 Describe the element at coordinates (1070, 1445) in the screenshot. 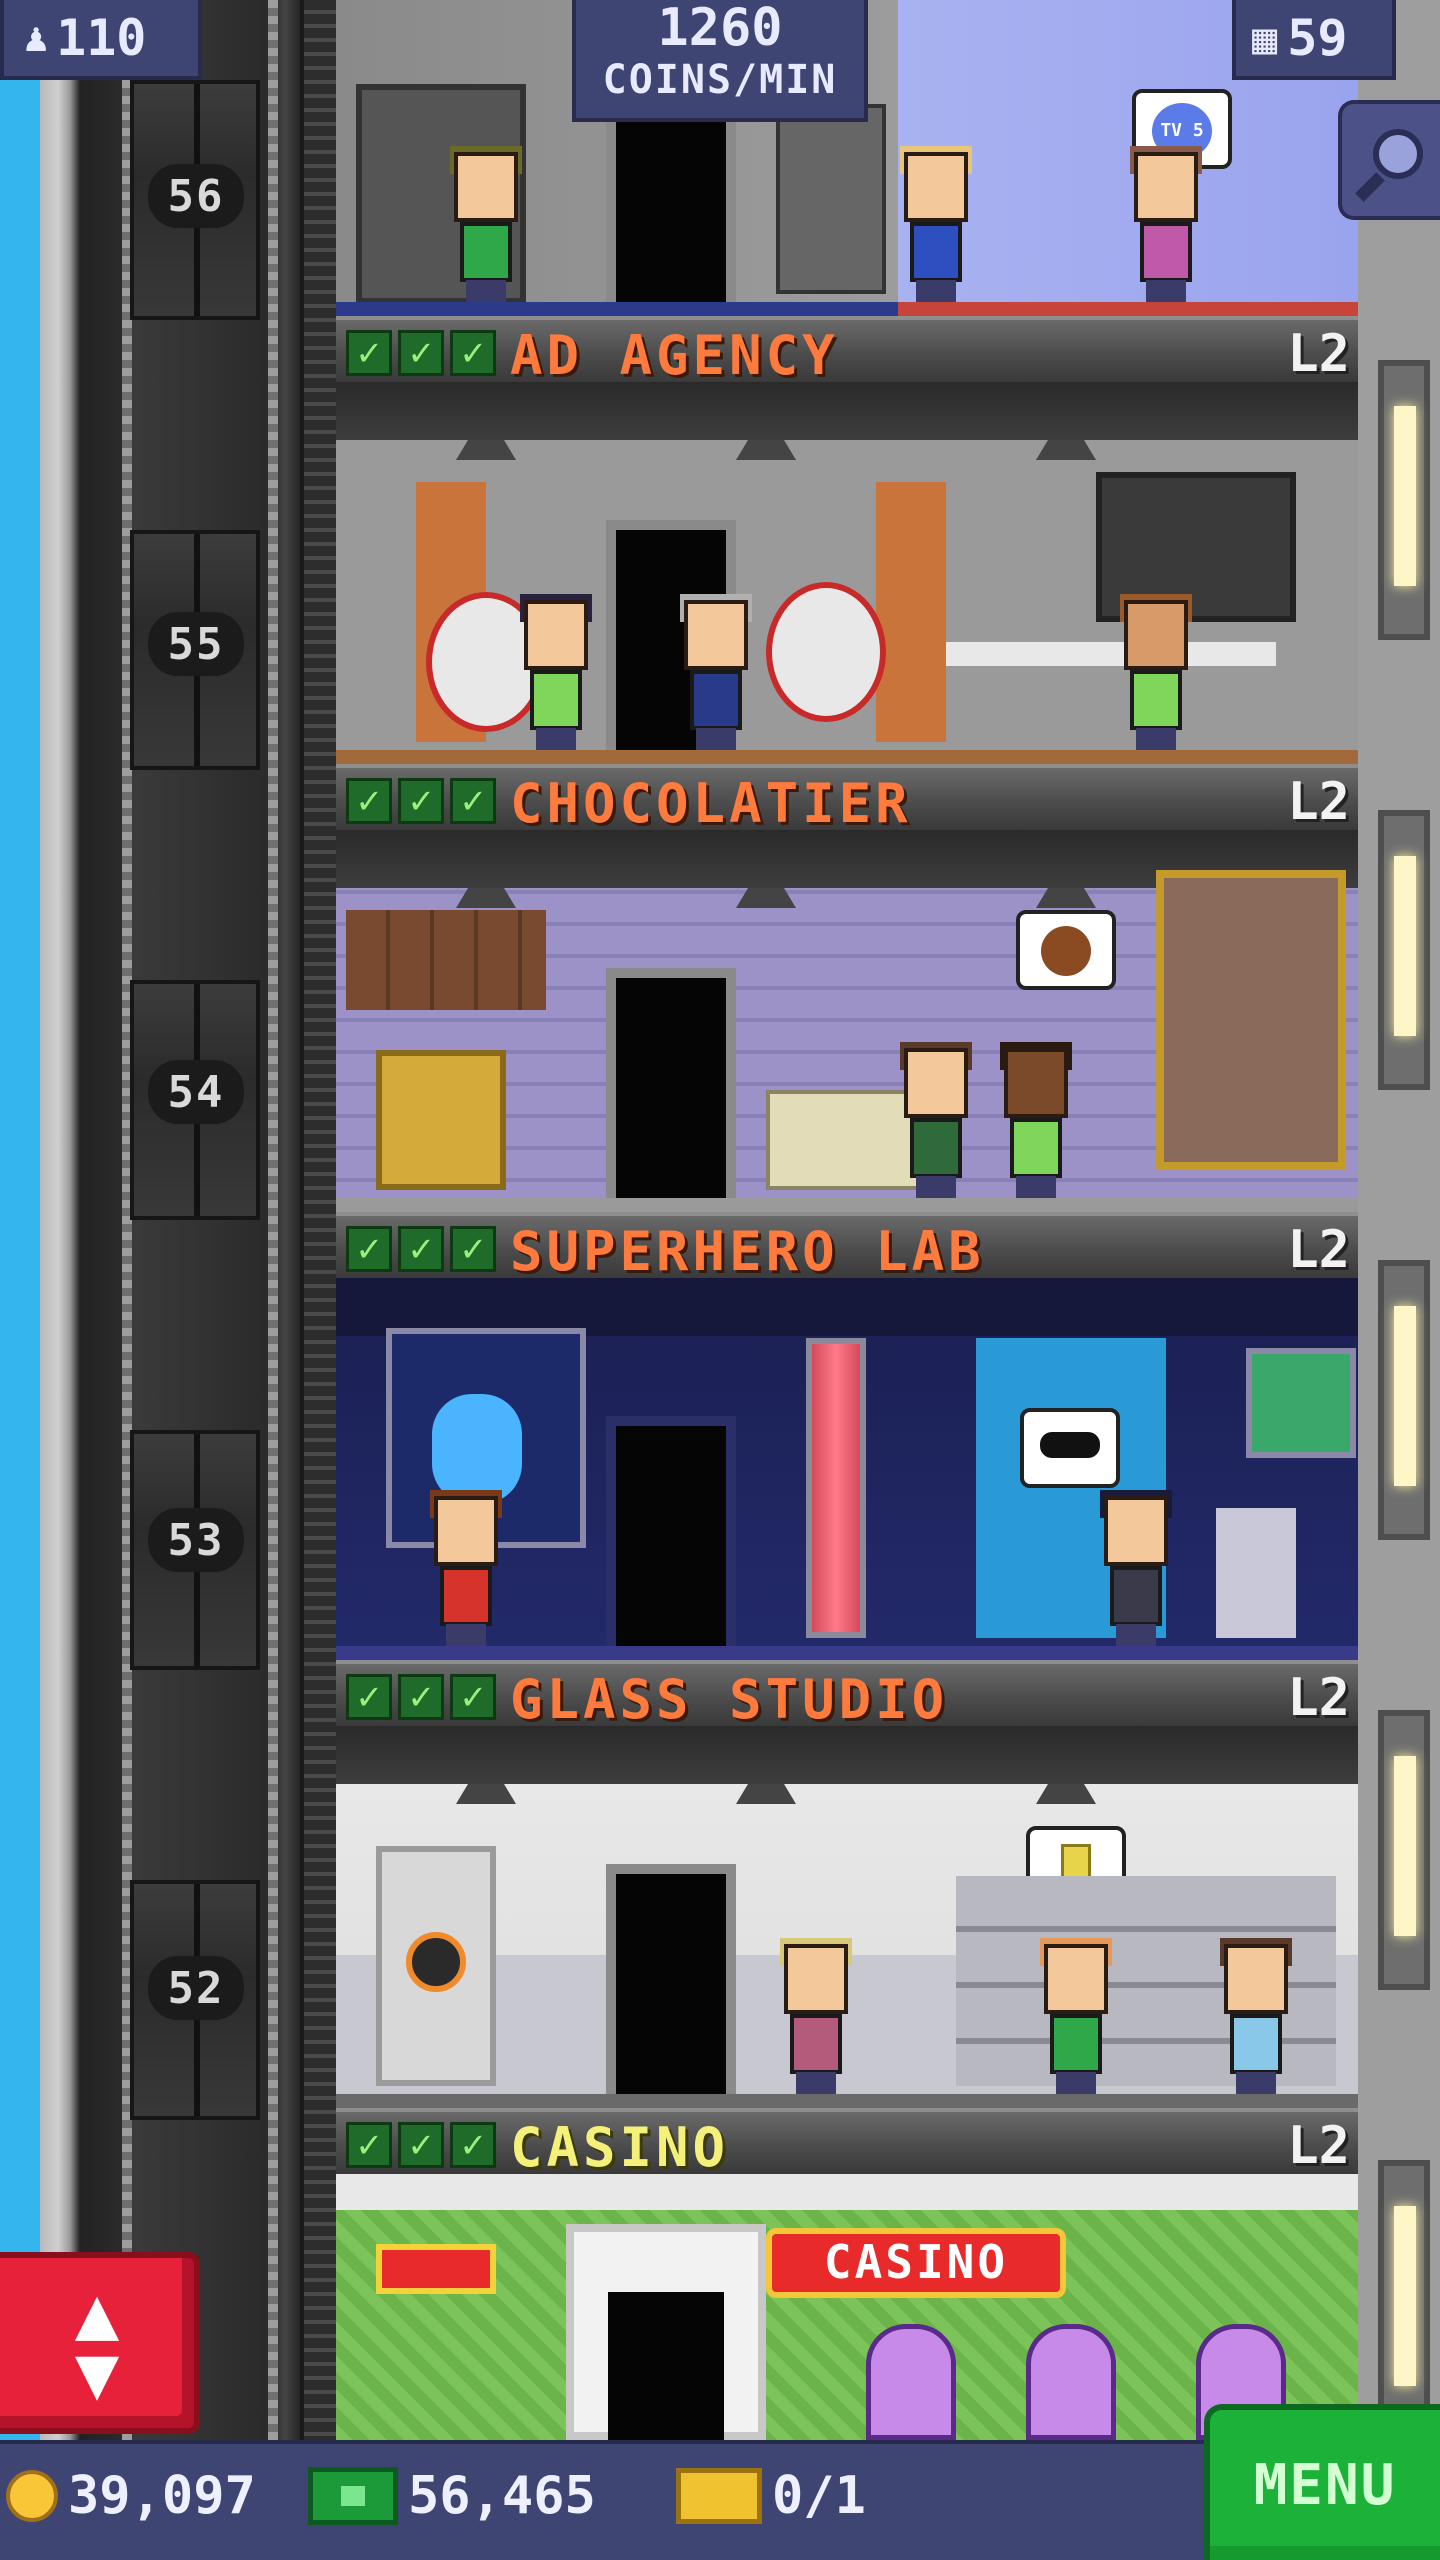

I see `mask-icon` at that location.